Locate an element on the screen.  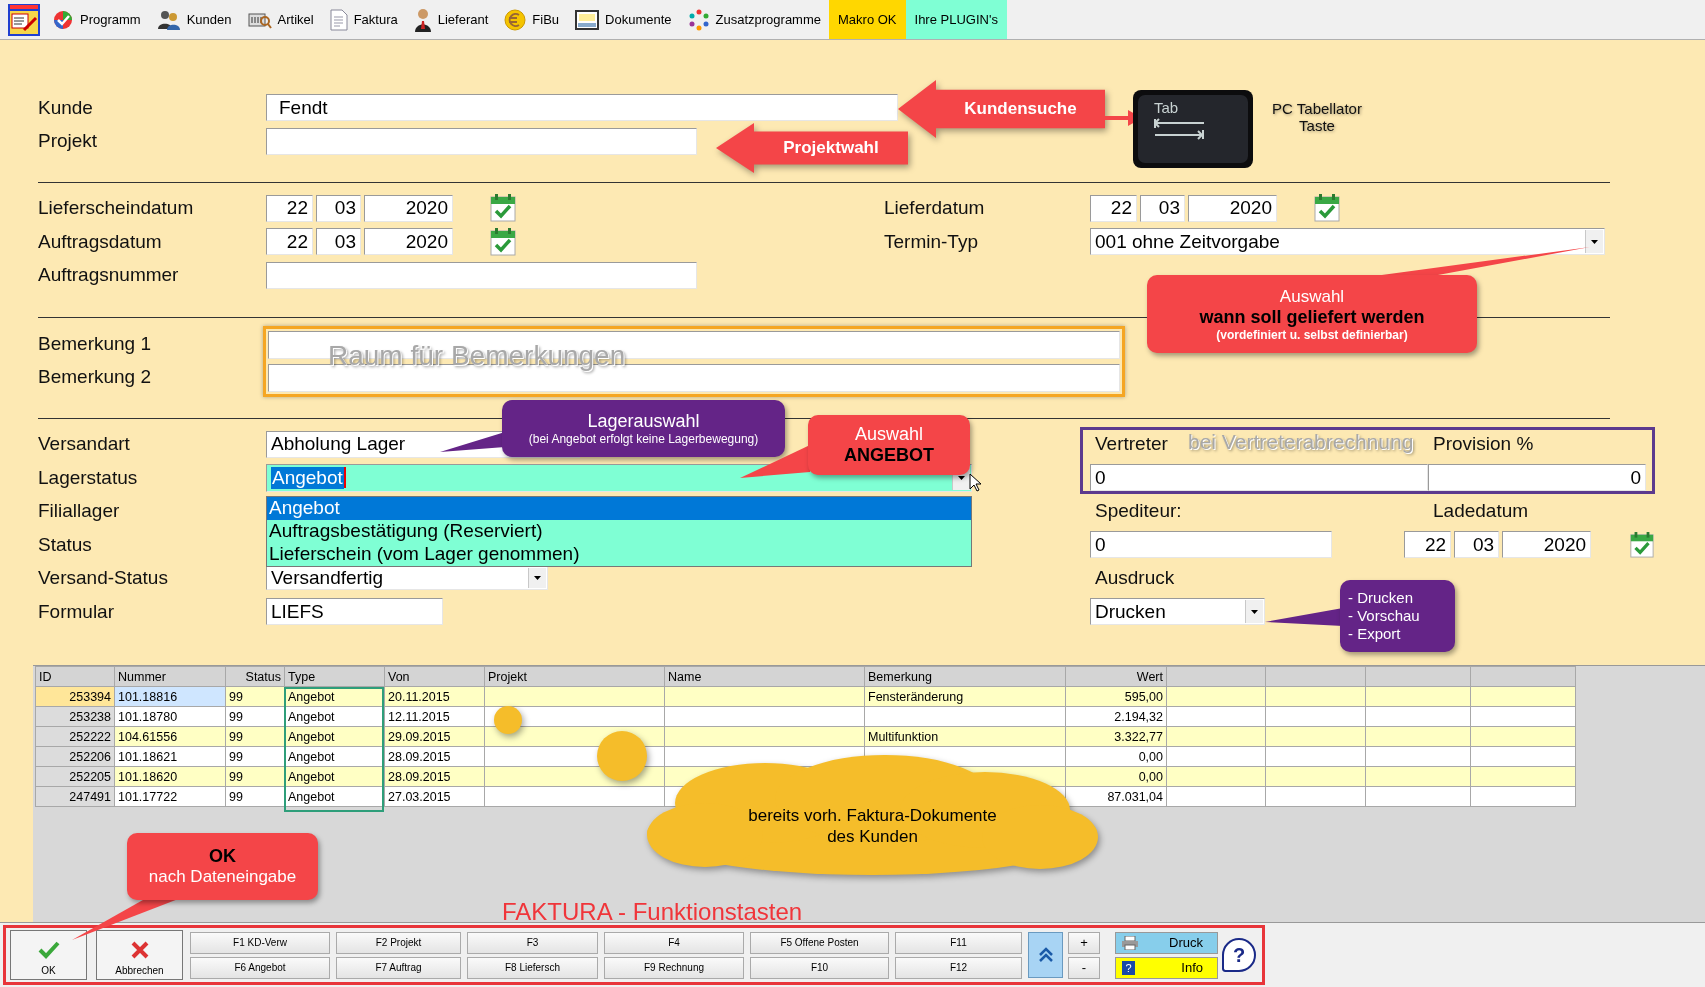
column-header: Name is located at coordinates (764, 676).